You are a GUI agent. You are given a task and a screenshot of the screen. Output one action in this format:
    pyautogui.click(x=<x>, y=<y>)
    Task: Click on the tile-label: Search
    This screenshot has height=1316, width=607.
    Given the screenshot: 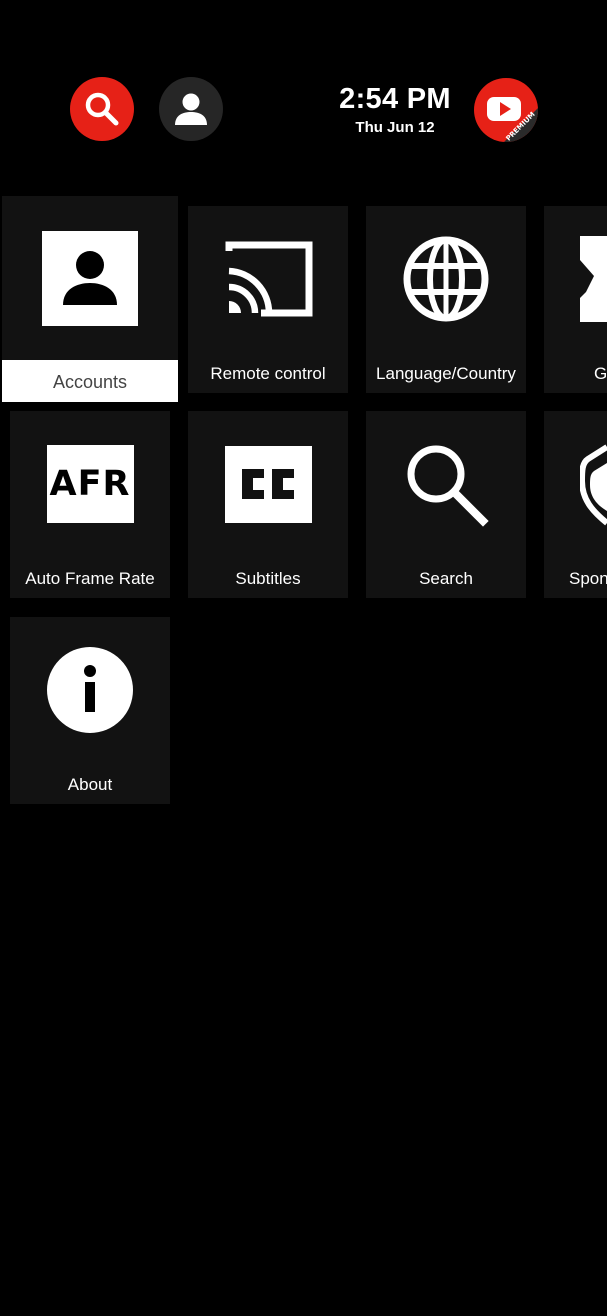 What is the action you would take?
    pyautogui.click(x=446, y=578)
    